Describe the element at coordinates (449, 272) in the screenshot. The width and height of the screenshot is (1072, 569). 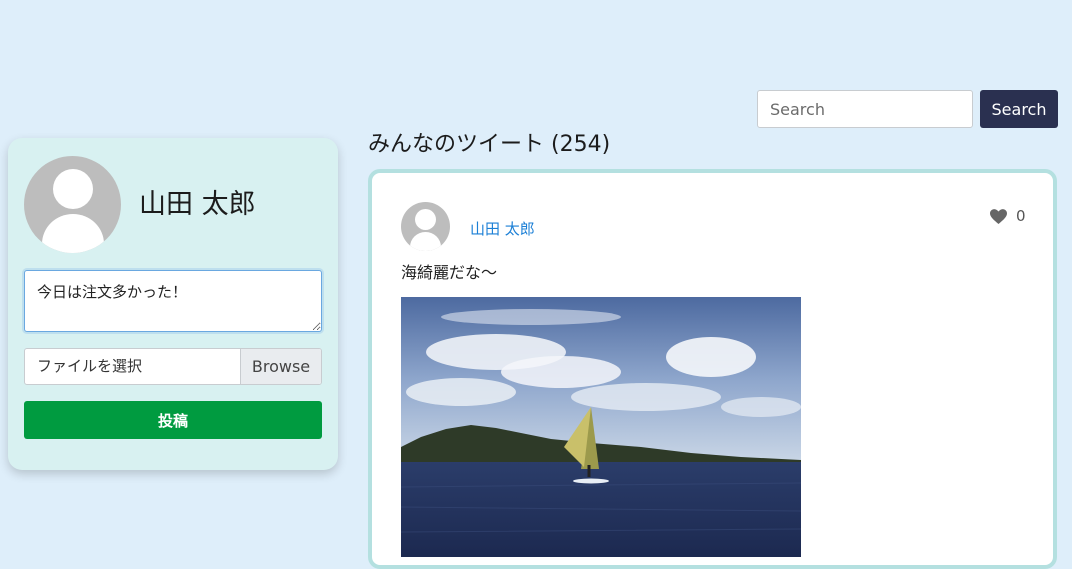
I see `tweet-text: 海綺麗だな〜` at that location.